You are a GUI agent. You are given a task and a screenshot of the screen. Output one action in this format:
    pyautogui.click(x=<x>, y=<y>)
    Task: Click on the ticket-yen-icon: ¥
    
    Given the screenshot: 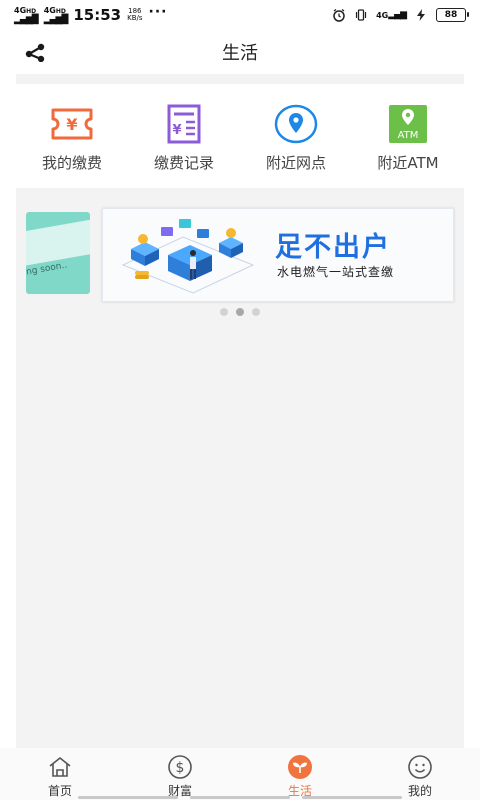 What is the action you would take?
    pyautogui.click(x=72, y=124)
    